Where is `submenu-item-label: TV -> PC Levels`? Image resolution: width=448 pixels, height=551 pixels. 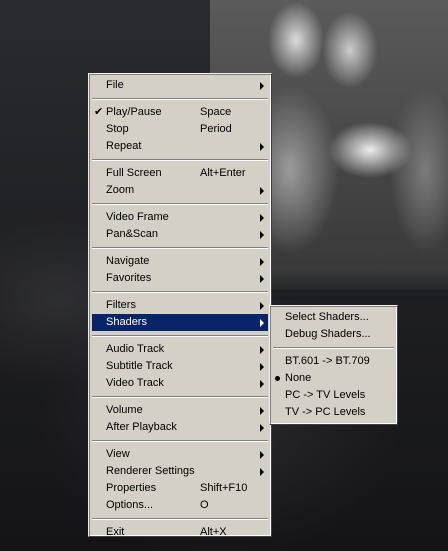 submenu-item-label: TV -> PC Levels is located at coordinates (325, 412).